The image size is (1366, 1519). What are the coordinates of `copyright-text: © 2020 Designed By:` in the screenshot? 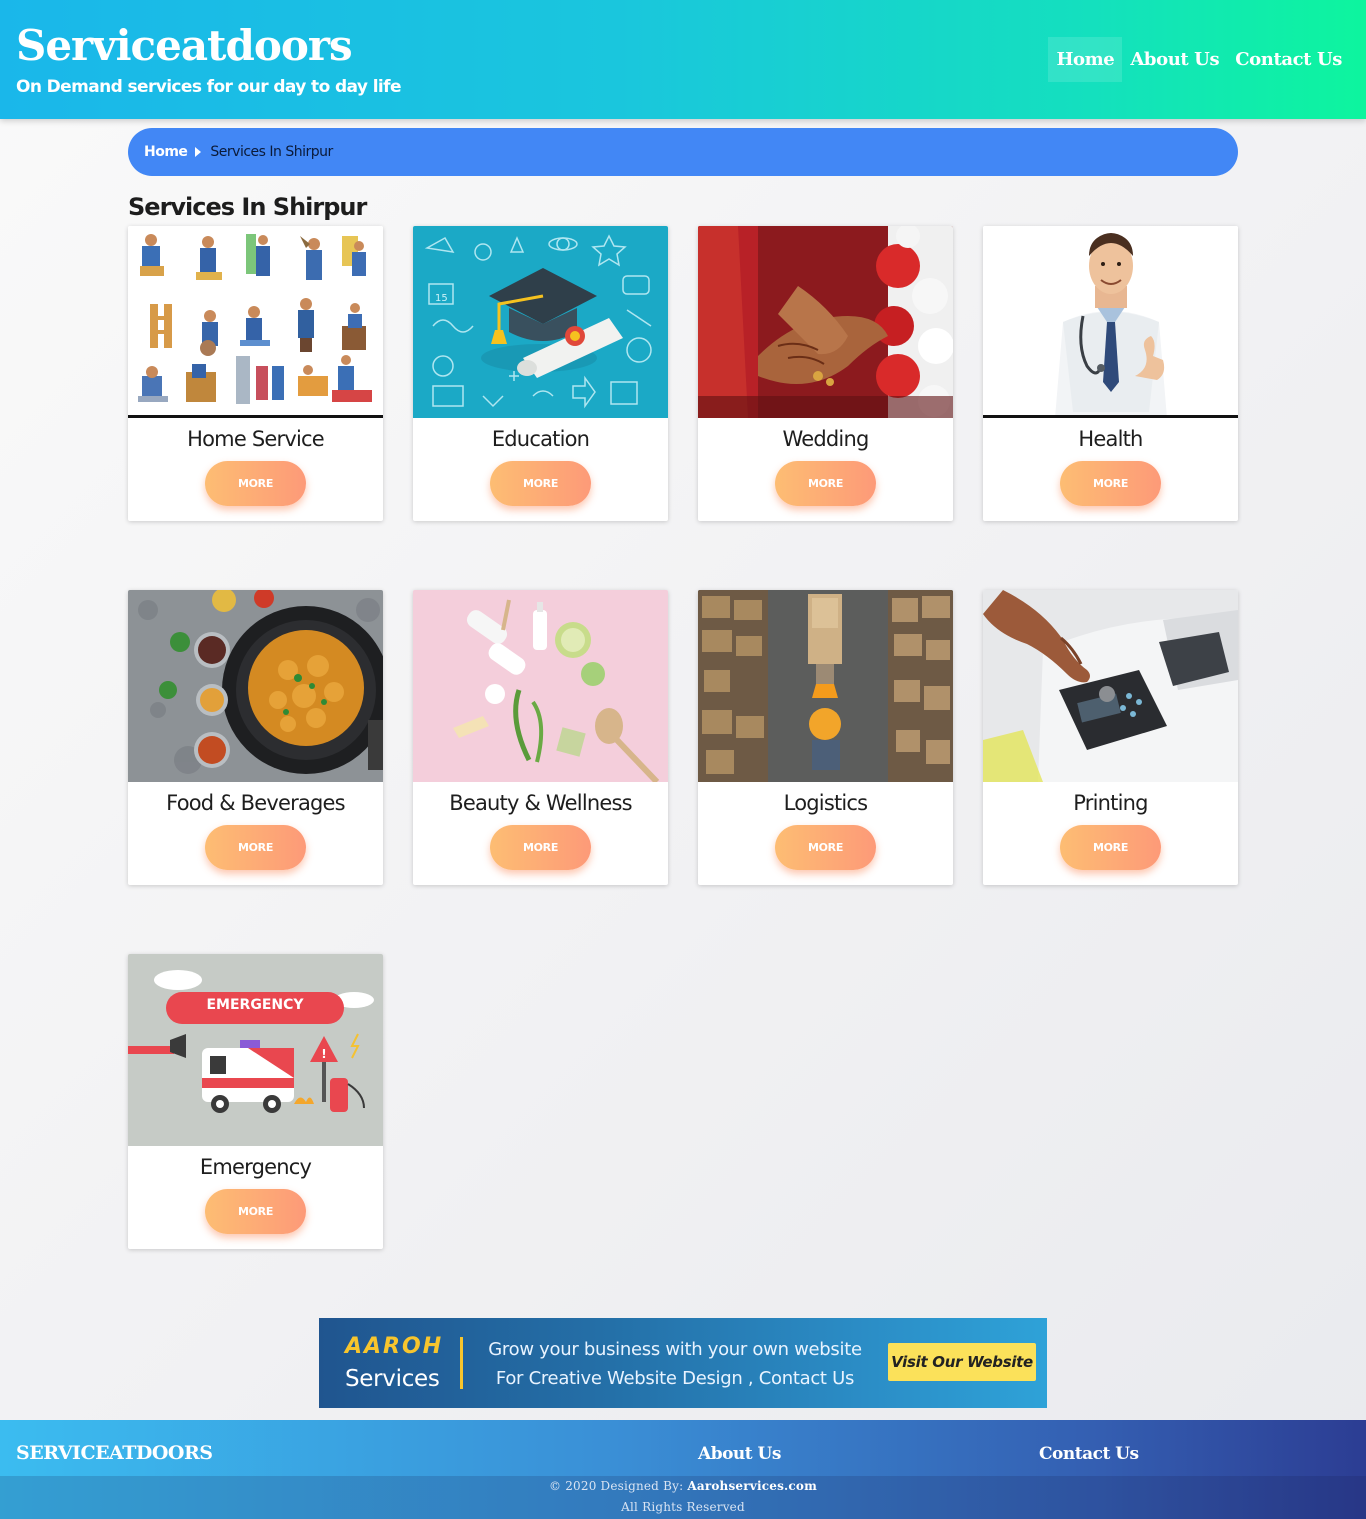 It's located at (616, 1486).